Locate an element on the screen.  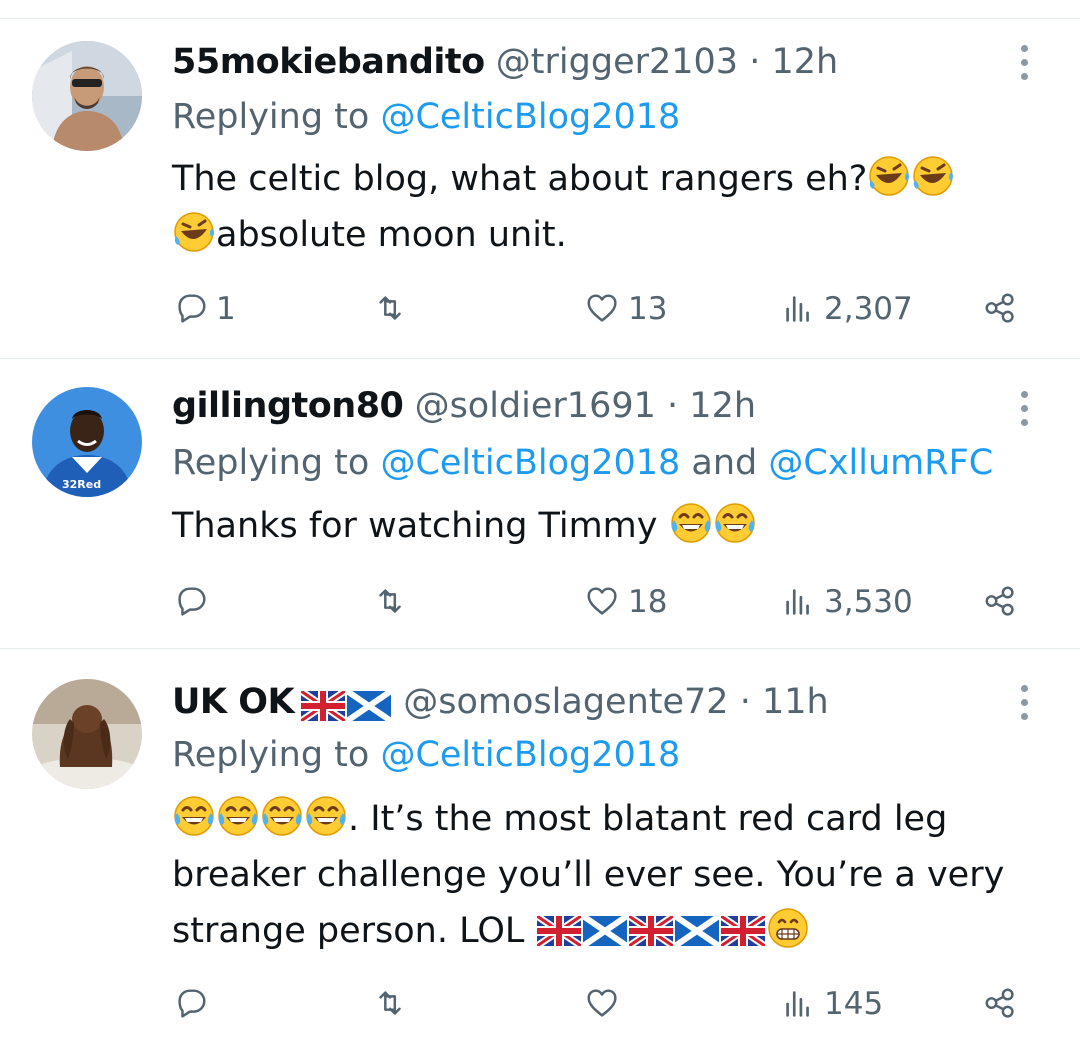
tweet-text-line: absolute moon unit. is located at coordinates (606, 235).